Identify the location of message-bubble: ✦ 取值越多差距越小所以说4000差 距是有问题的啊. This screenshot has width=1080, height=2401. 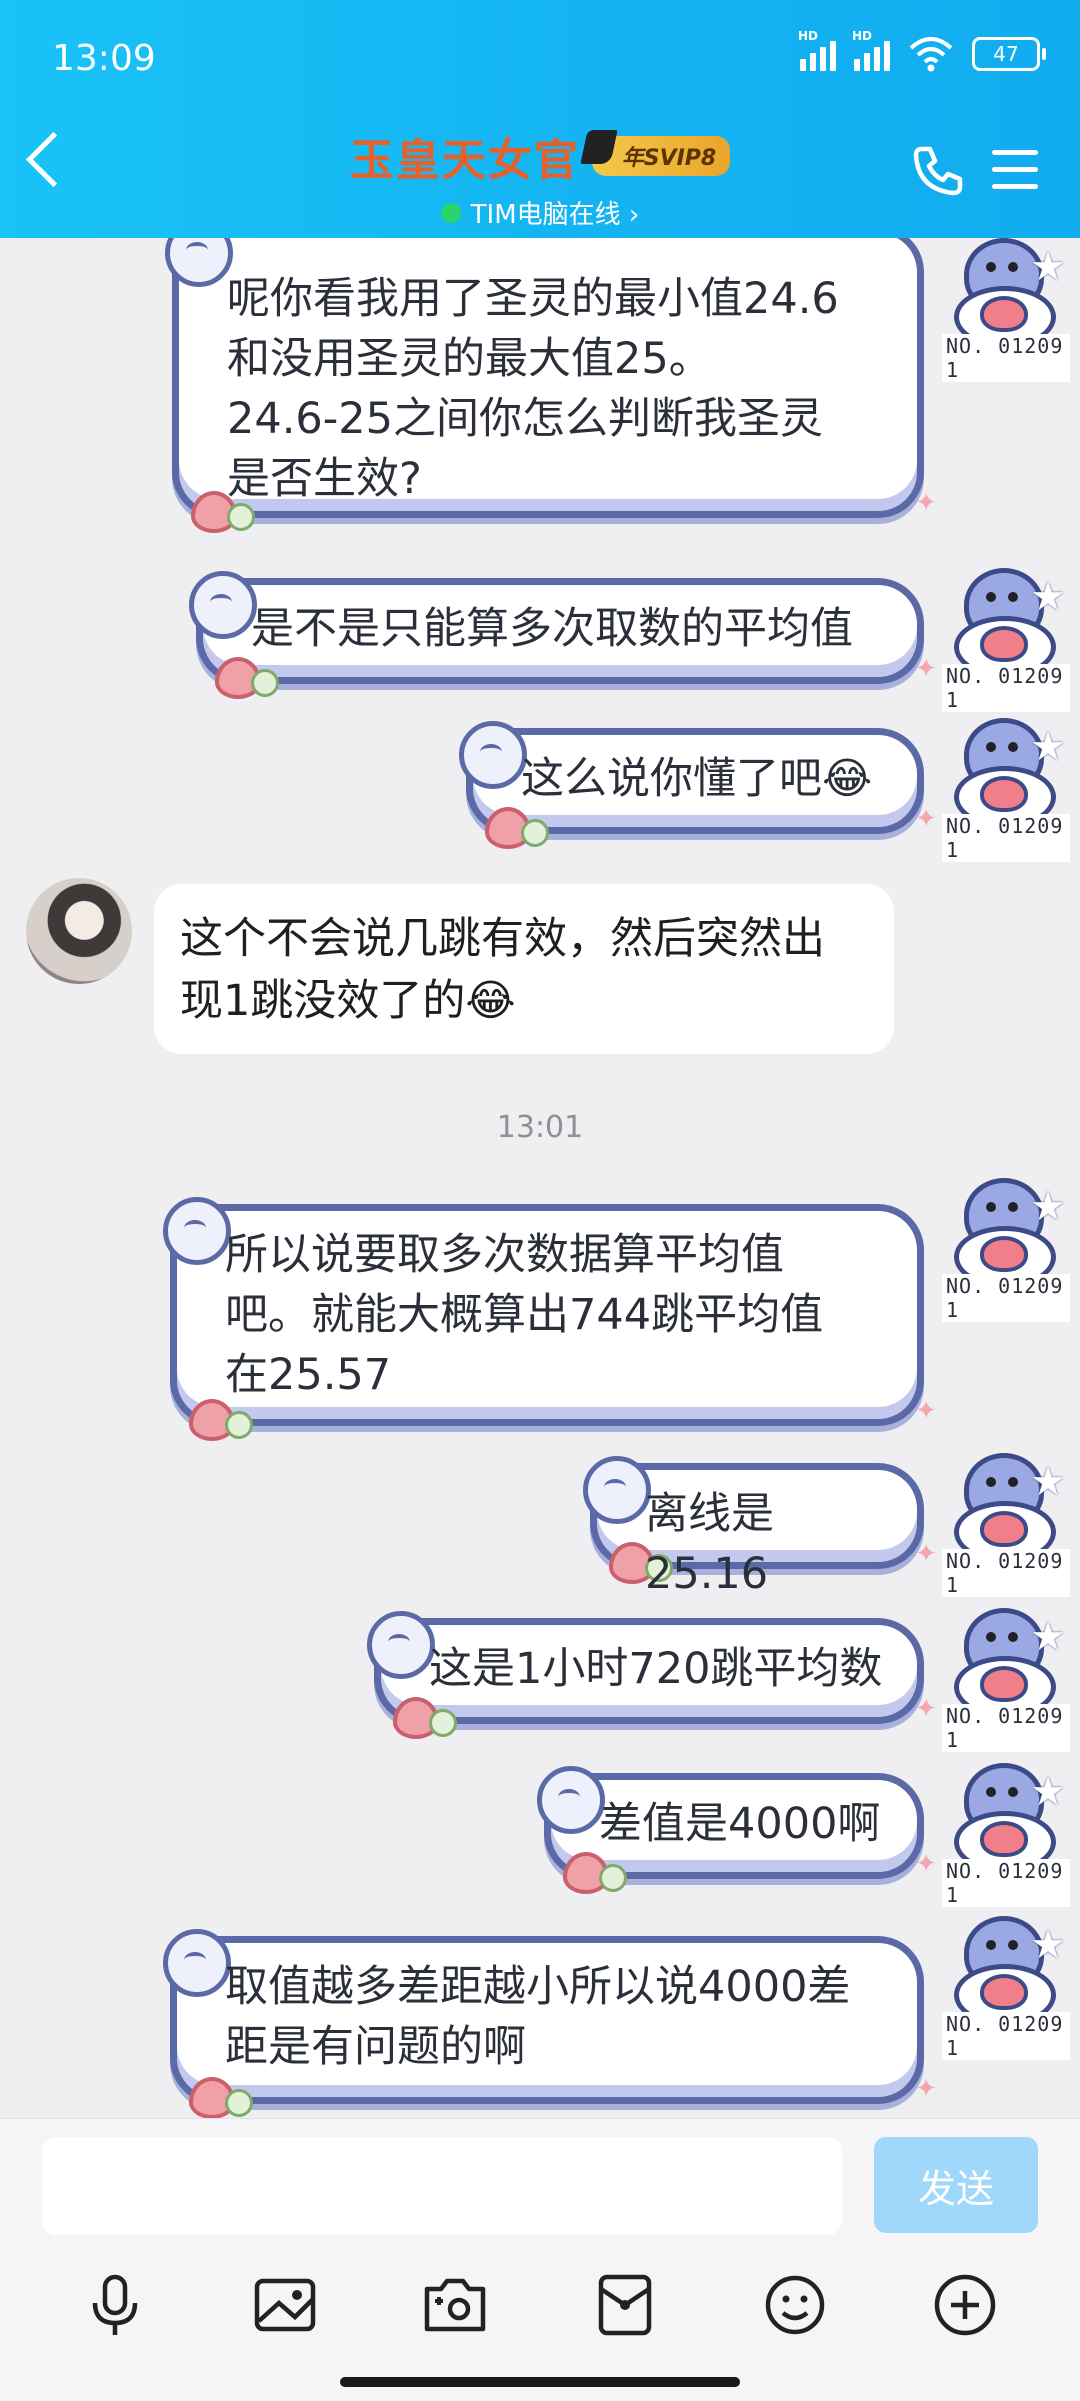
(550, 2023).